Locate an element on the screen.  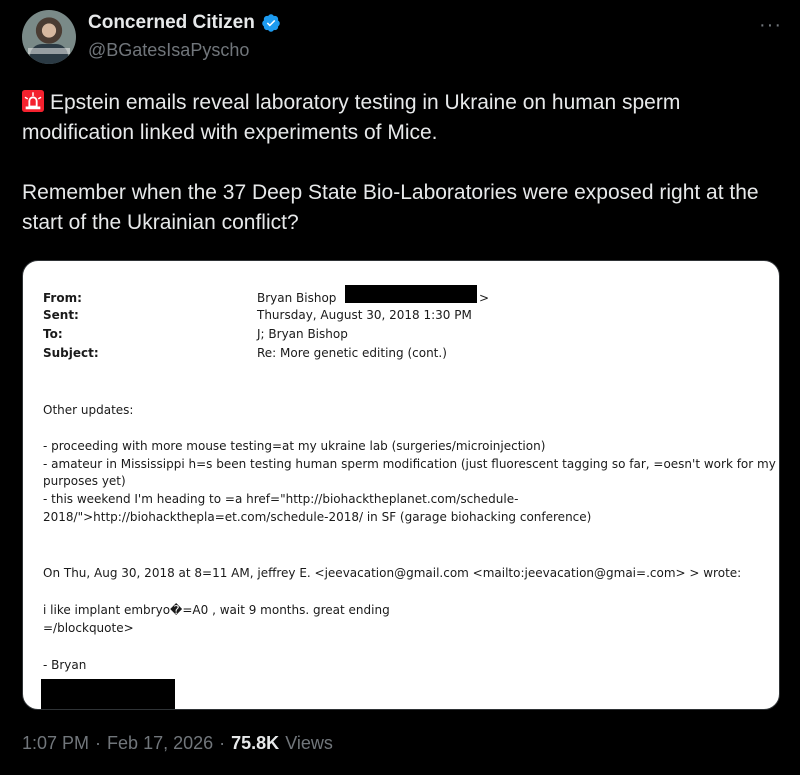
views-count: 75.8K is located at coordinates (255, 743).